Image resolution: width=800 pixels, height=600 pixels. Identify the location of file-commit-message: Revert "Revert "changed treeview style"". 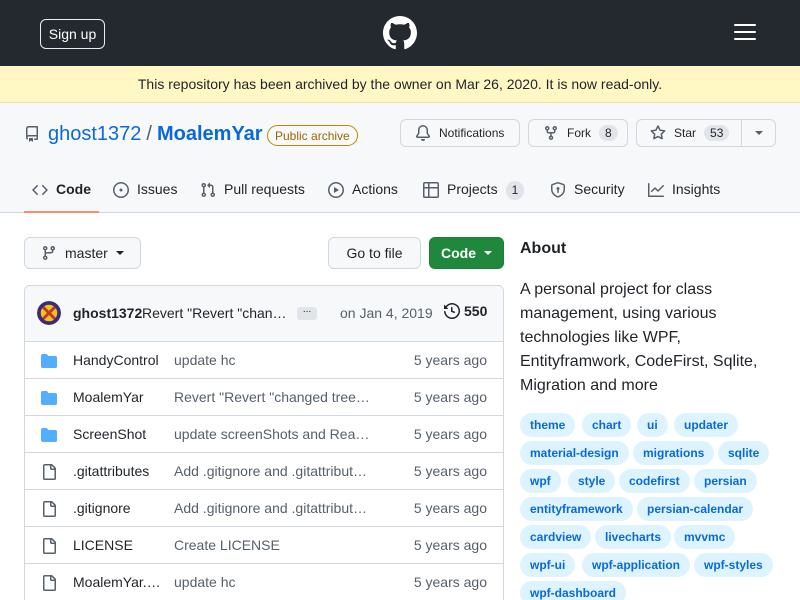
(272, 397).